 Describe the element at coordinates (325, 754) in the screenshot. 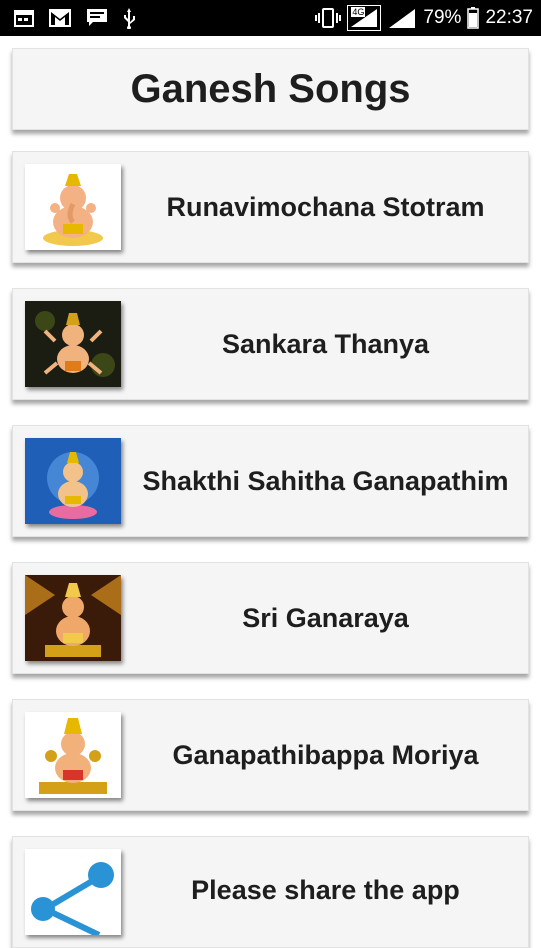

I see `song-title: Ganapathibappa Moriya` at that location.